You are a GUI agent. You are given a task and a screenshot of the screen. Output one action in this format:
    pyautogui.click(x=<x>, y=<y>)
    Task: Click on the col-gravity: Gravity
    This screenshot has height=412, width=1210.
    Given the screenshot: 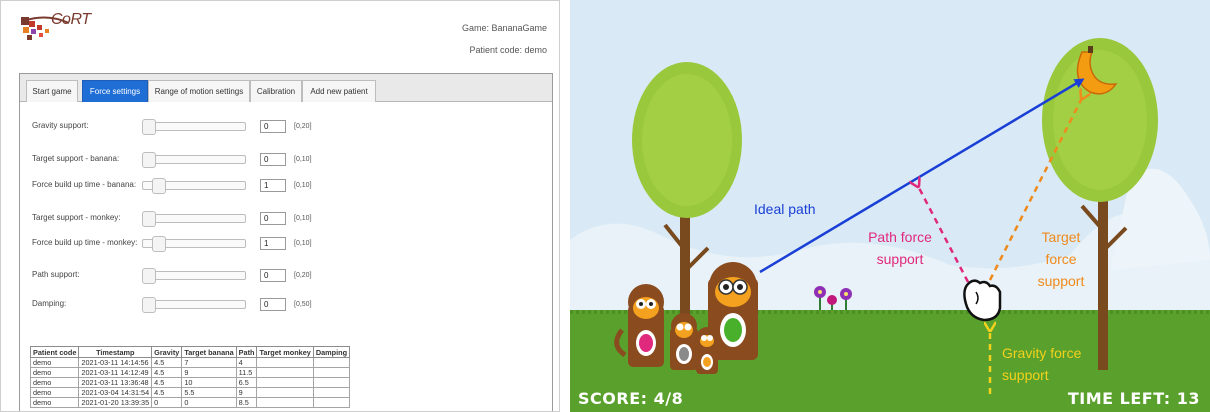 What is the action you would take?
    pyautogui.click(x=167, y=352)
    